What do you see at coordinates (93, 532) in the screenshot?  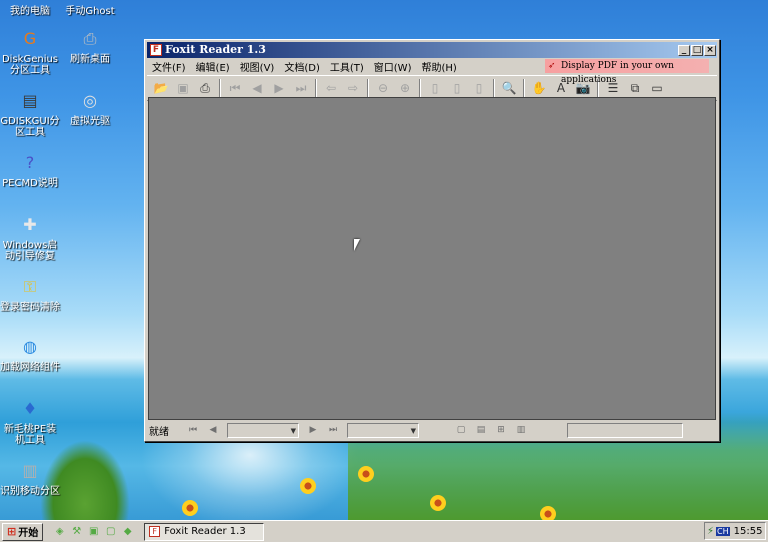 I see `quicklaunch-folder-icon: ▣` at bounding box center [93, 532].